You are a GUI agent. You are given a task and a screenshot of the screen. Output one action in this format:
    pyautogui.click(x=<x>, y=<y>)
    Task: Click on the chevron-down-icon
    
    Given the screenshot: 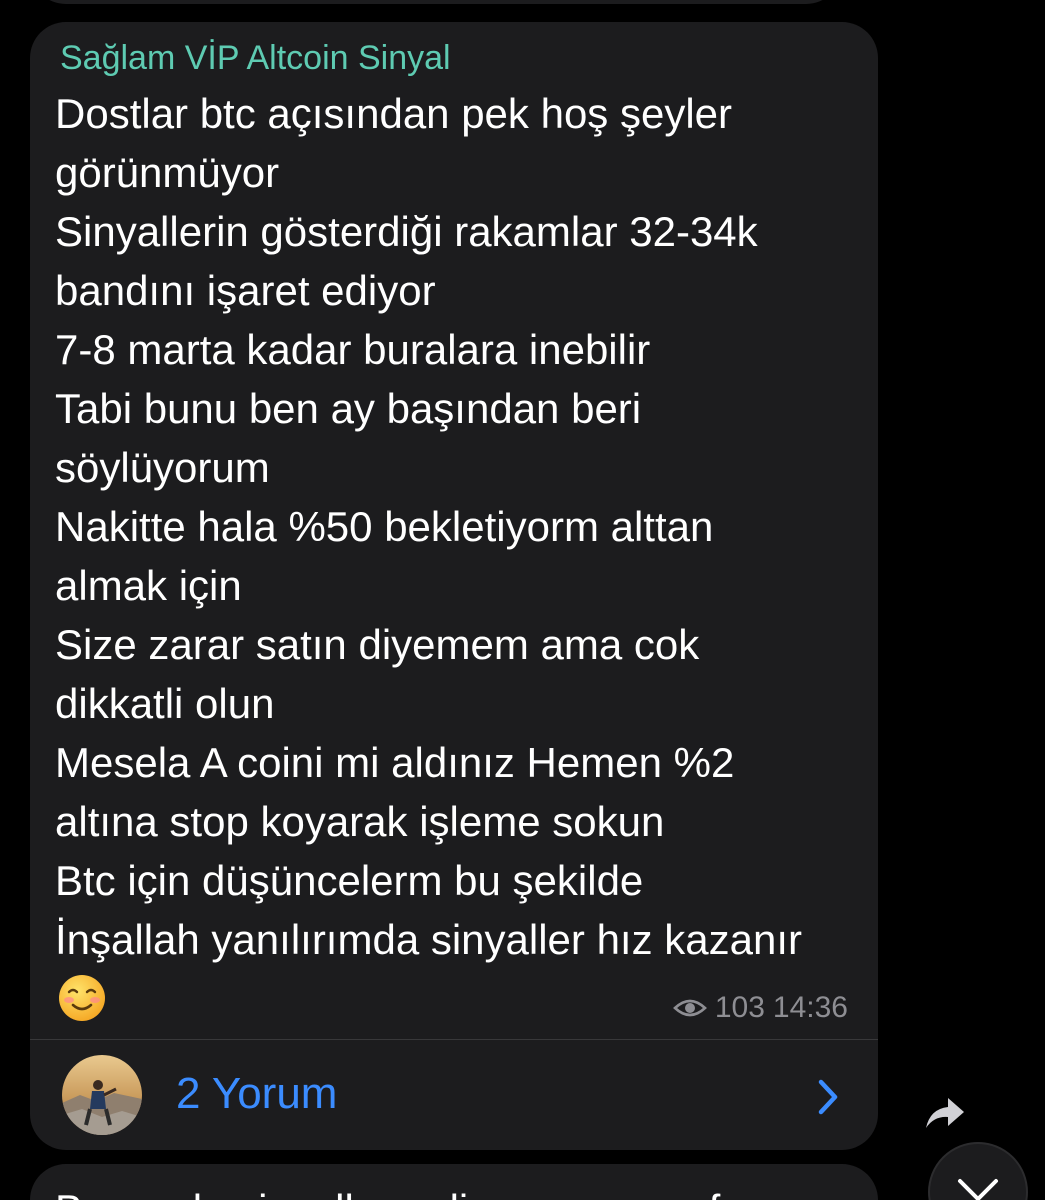 What is the action you would take?
    pyautogui.click(x=978, y=1189)
    